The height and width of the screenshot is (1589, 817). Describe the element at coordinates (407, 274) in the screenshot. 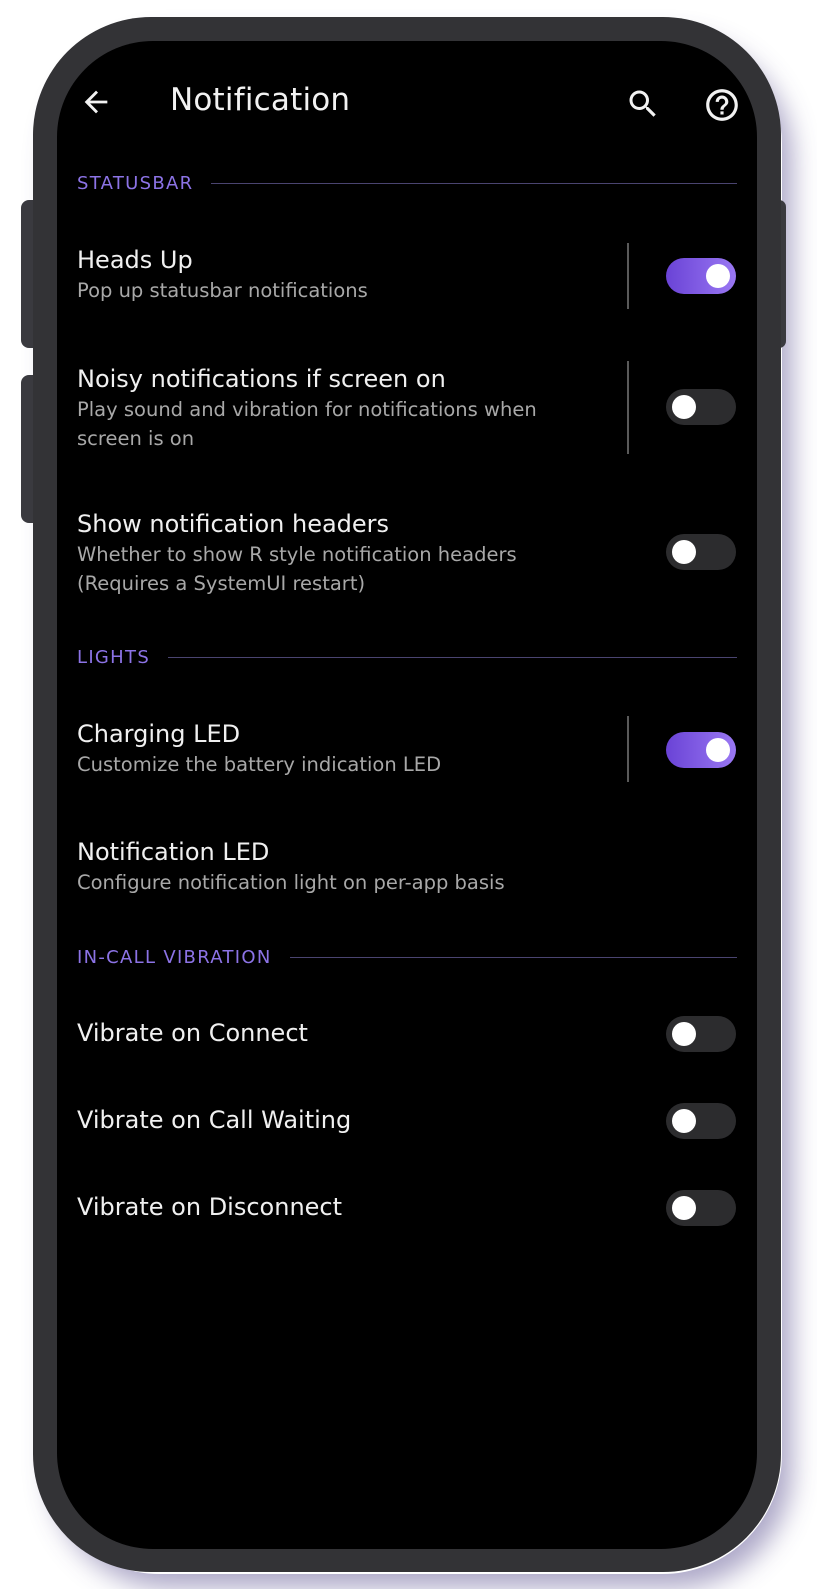

I see `pref-heads-up: Heads Up Pop up statusbar notifications` at that location.